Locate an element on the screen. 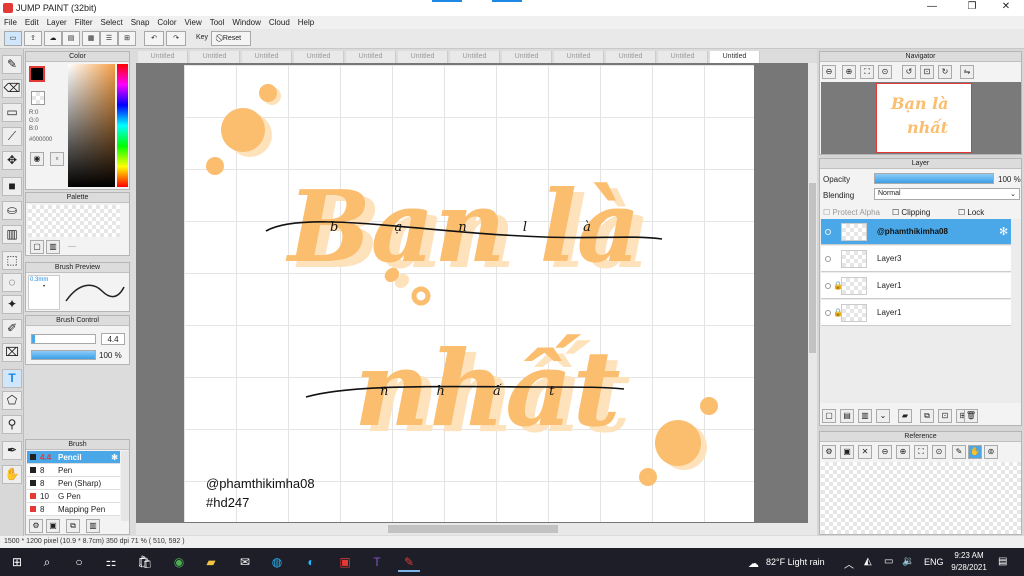 This screenshot has width=1024, height=576. edge-icon: ◍ is located at coordinates (277, 562).